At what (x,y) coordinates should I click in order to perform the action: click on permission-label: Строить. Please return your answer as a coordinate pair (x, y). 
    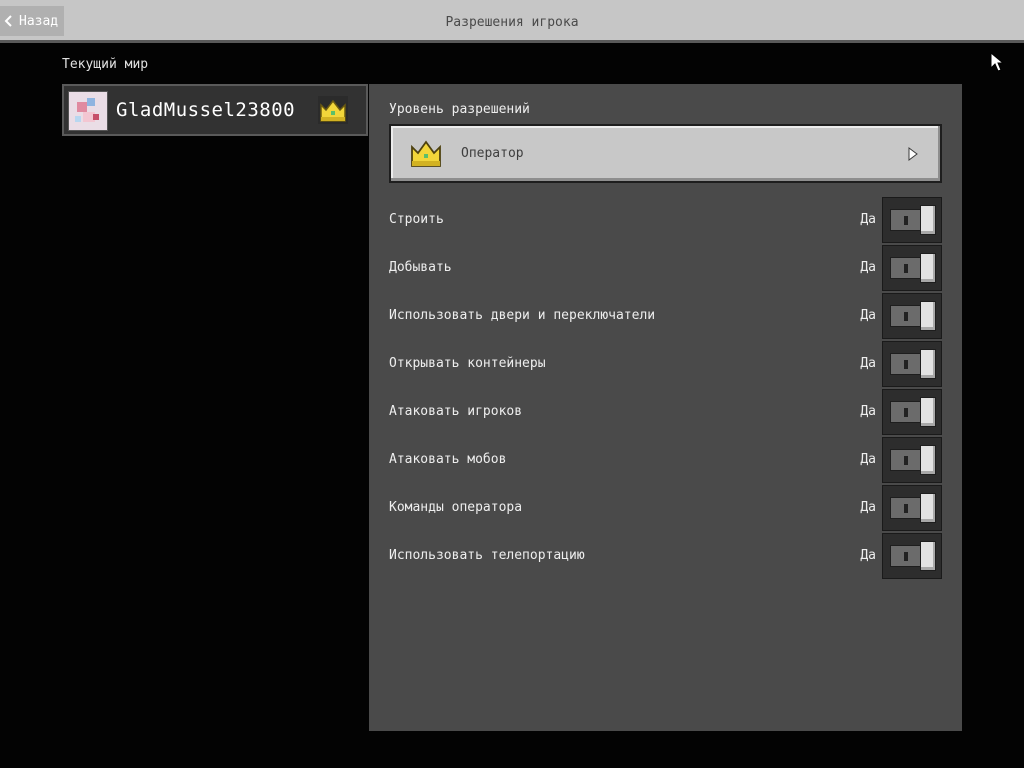
    Looking at the image, I should click on (416, 219).